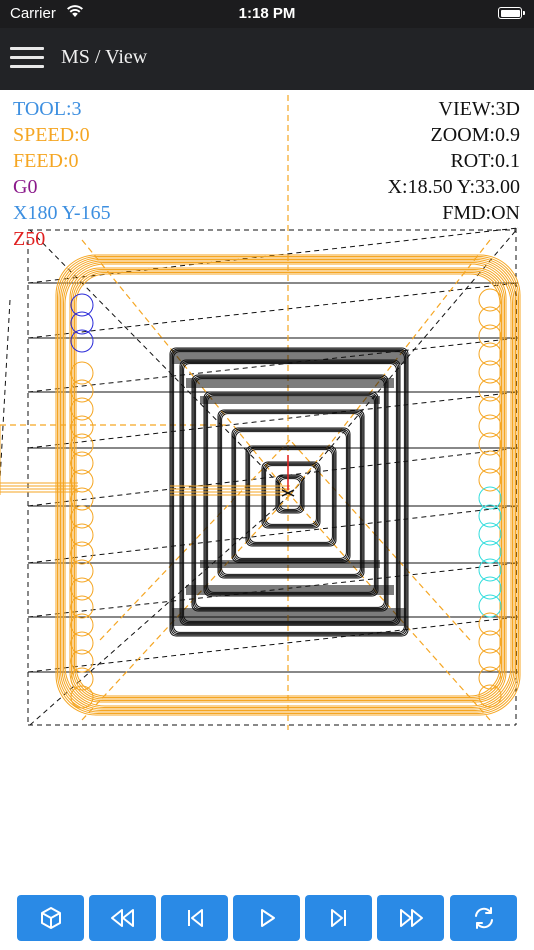 The image size is (534, 950). Describe the element at coordinates (475, 135) in the screenshot. I see `zoom-readout: ZOOM:0.9` at that location.